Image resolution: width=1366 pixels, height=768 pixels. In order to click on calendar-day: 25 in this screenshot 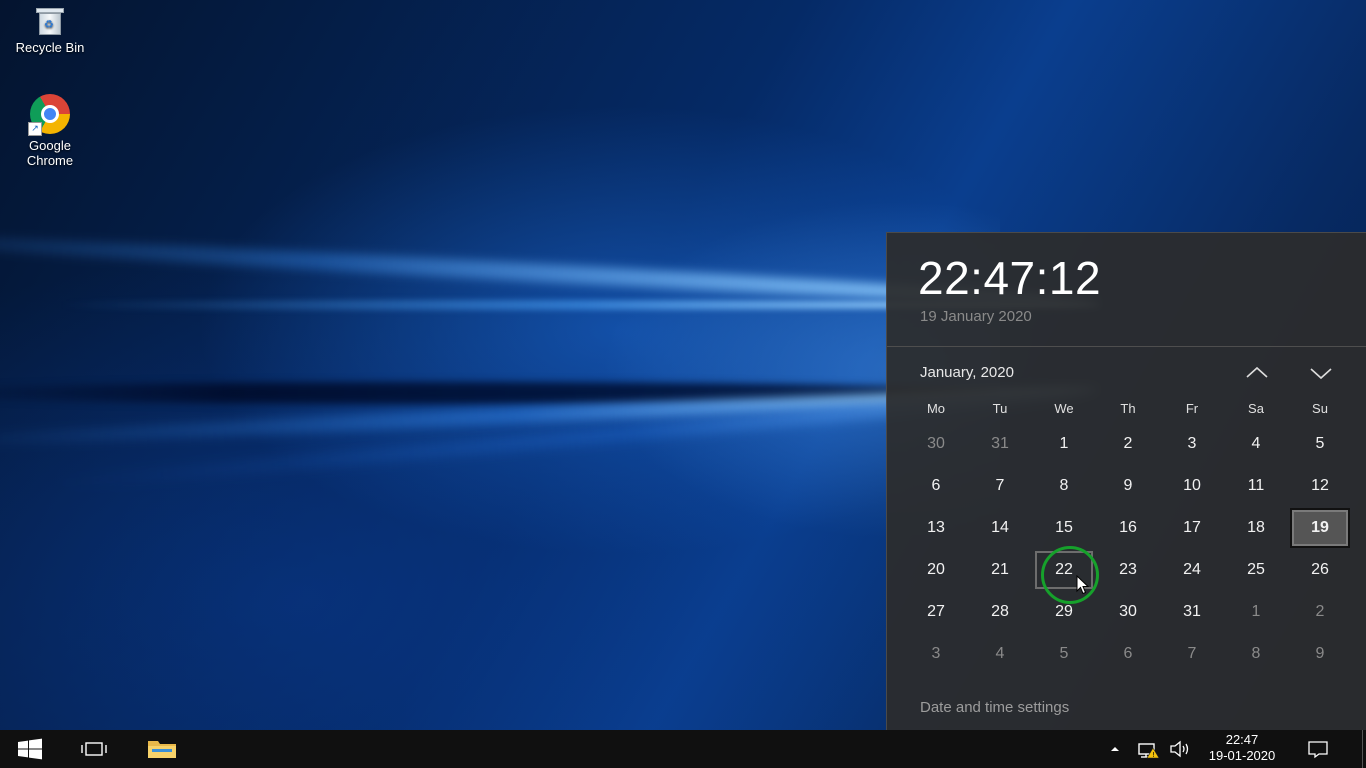, I will do `click(1256, 570)`.